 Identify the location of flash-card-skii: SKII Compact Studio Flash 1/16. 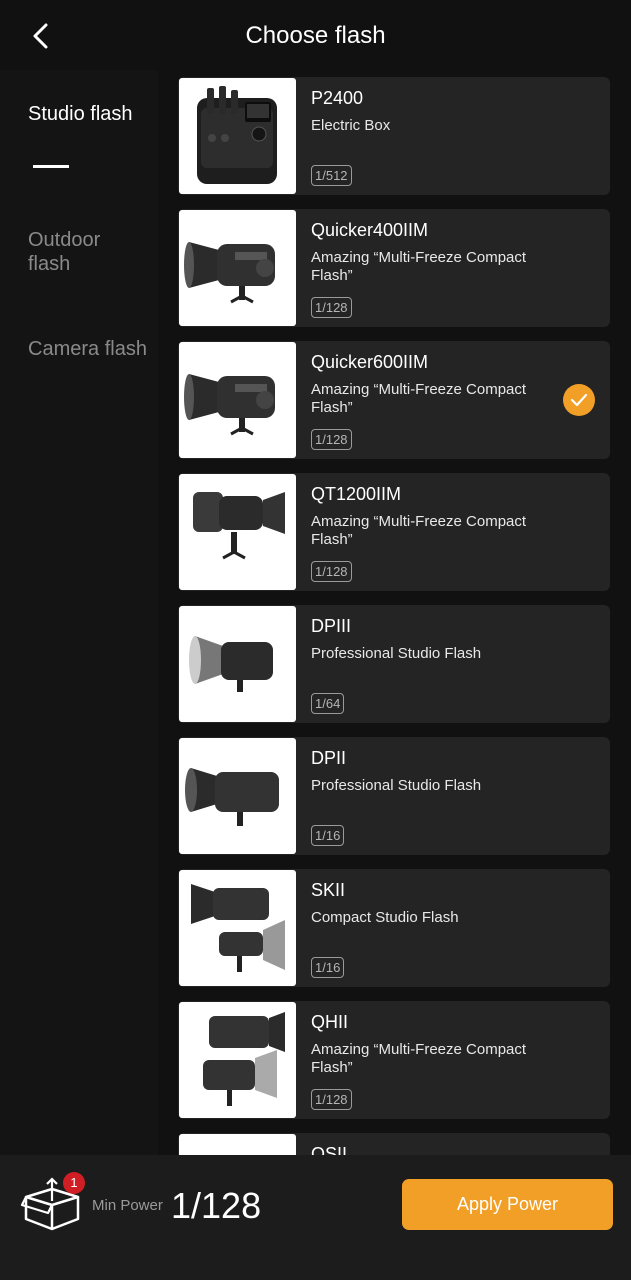
(394, 928).